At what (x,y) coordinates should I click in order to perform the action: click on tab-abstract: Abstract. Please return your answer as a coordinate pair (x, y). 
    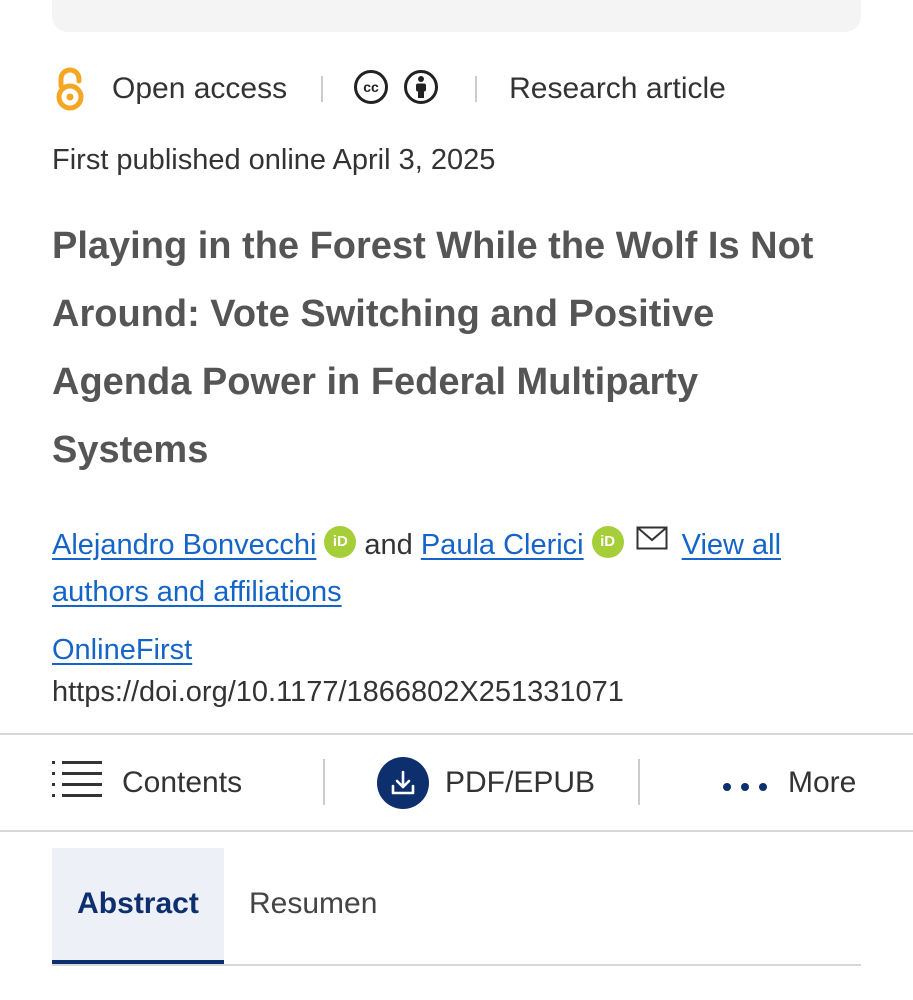
    Looking at the image, I should click on (138, 906).